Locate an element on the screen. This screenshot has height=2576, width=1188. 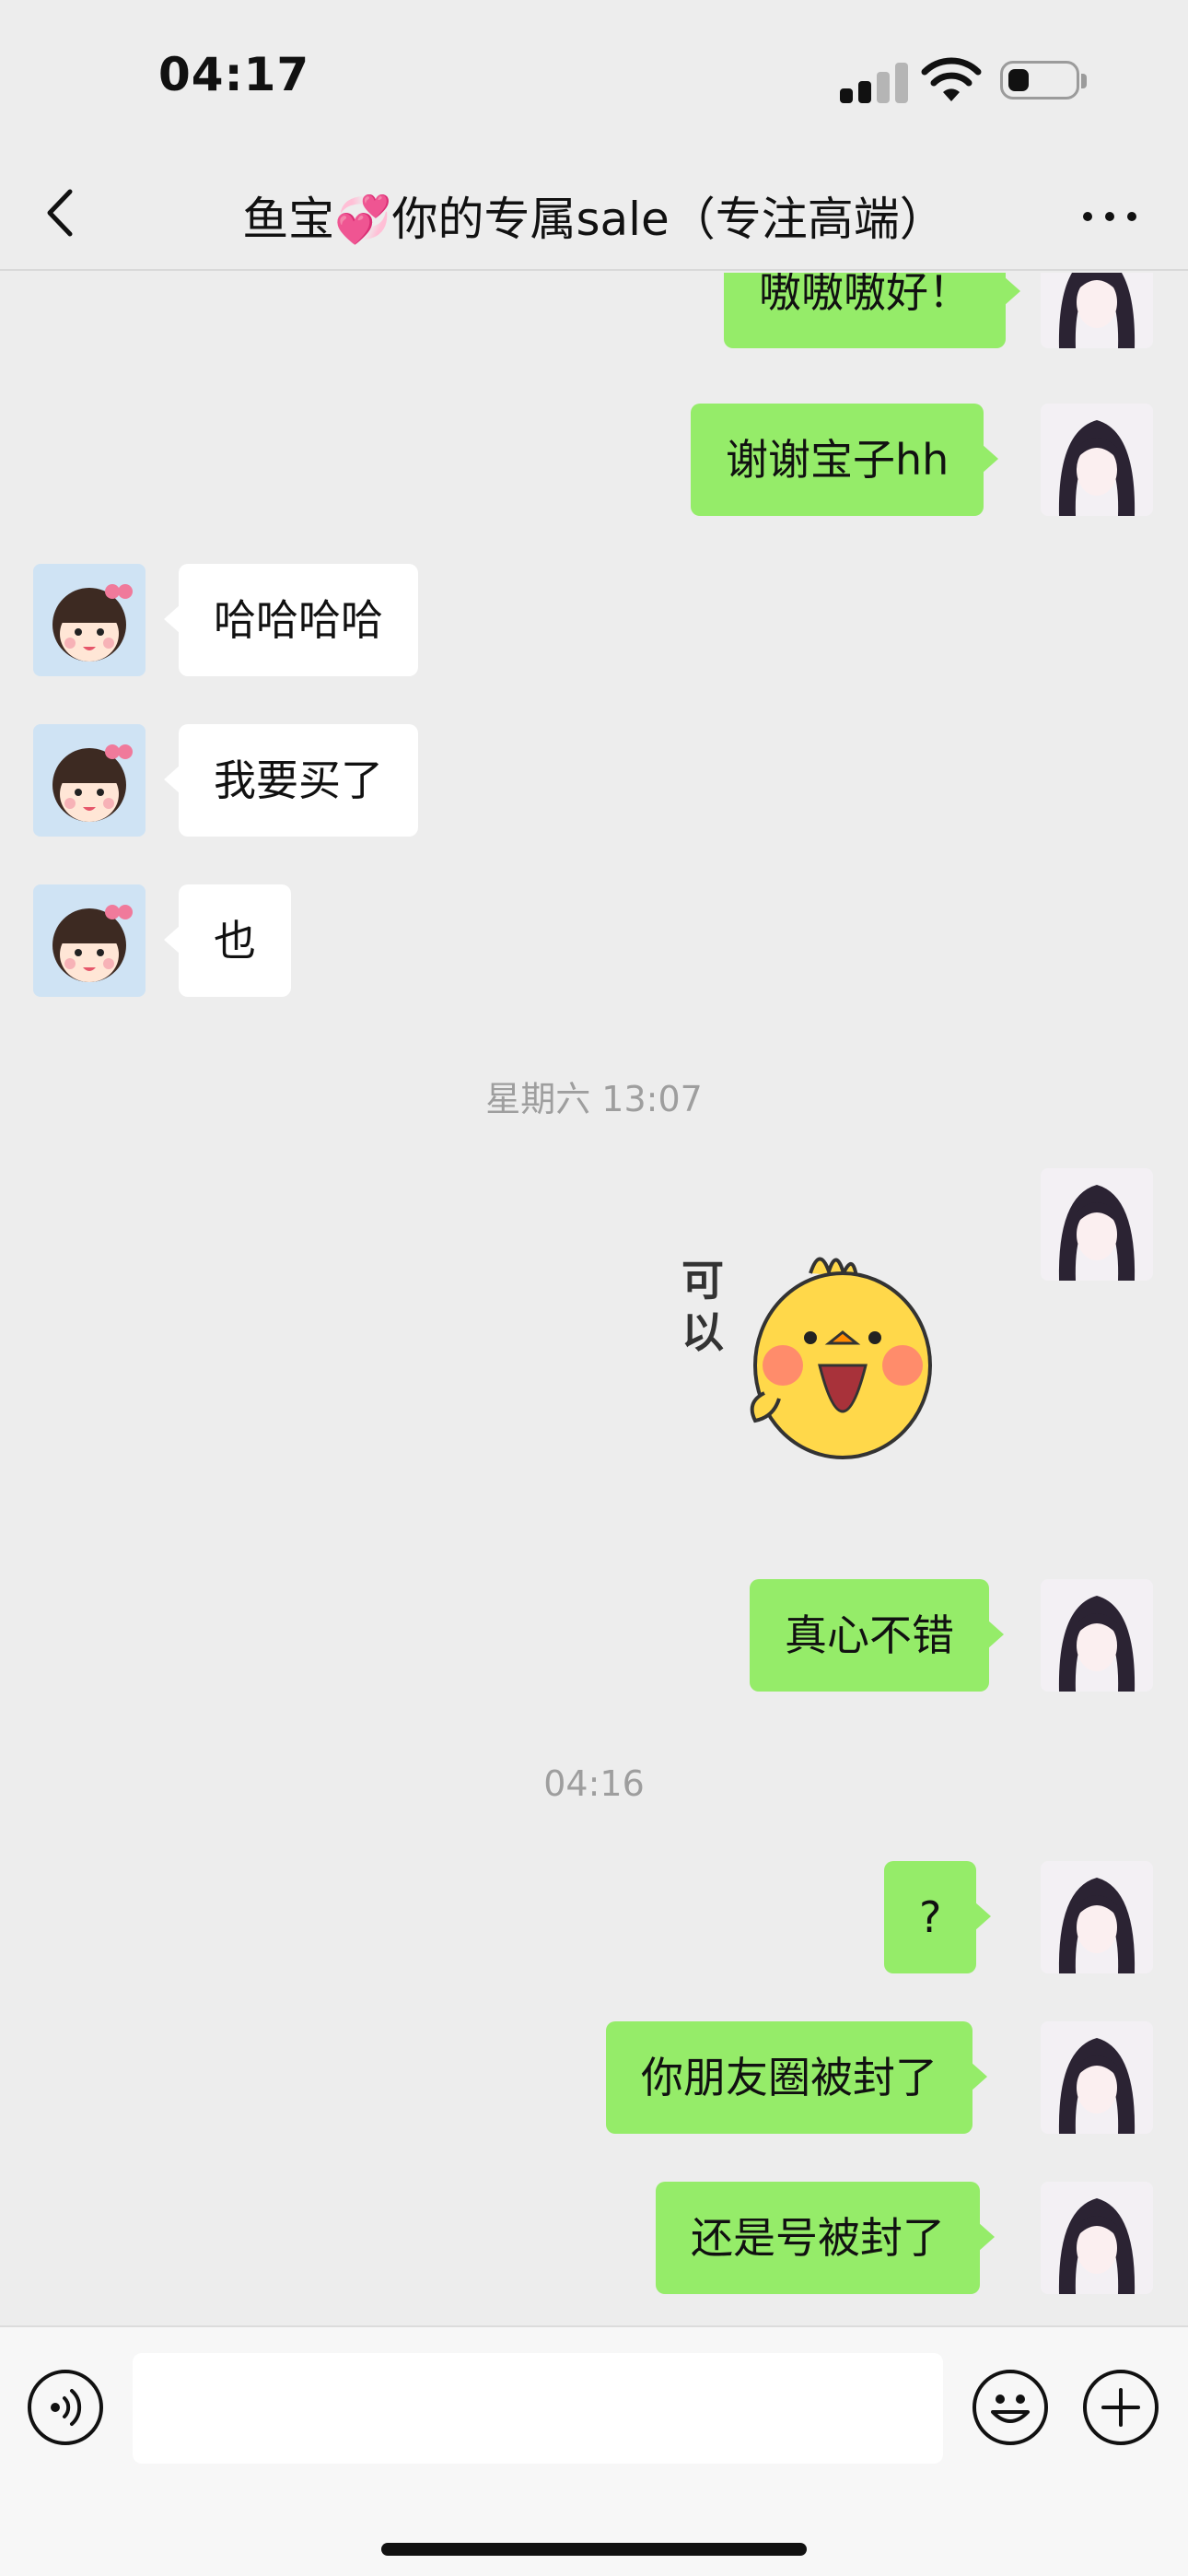
voice-icon is located at coordinates (65, 2407).